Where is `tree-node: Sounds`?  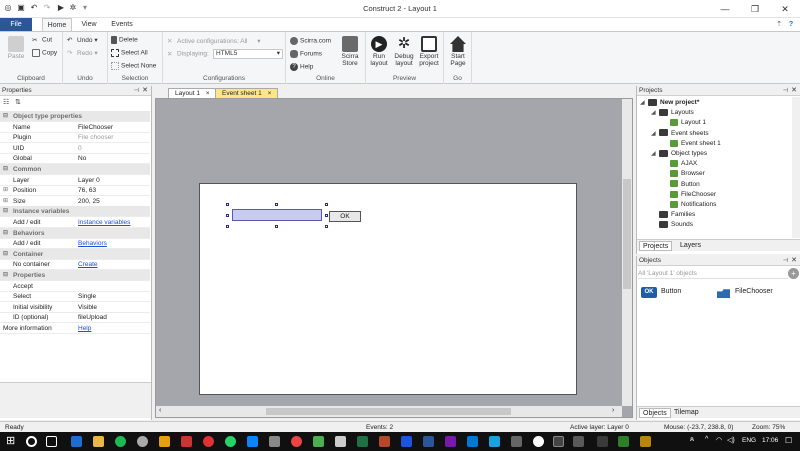
tree-node: Sounds is located at coordinates (672, 225).